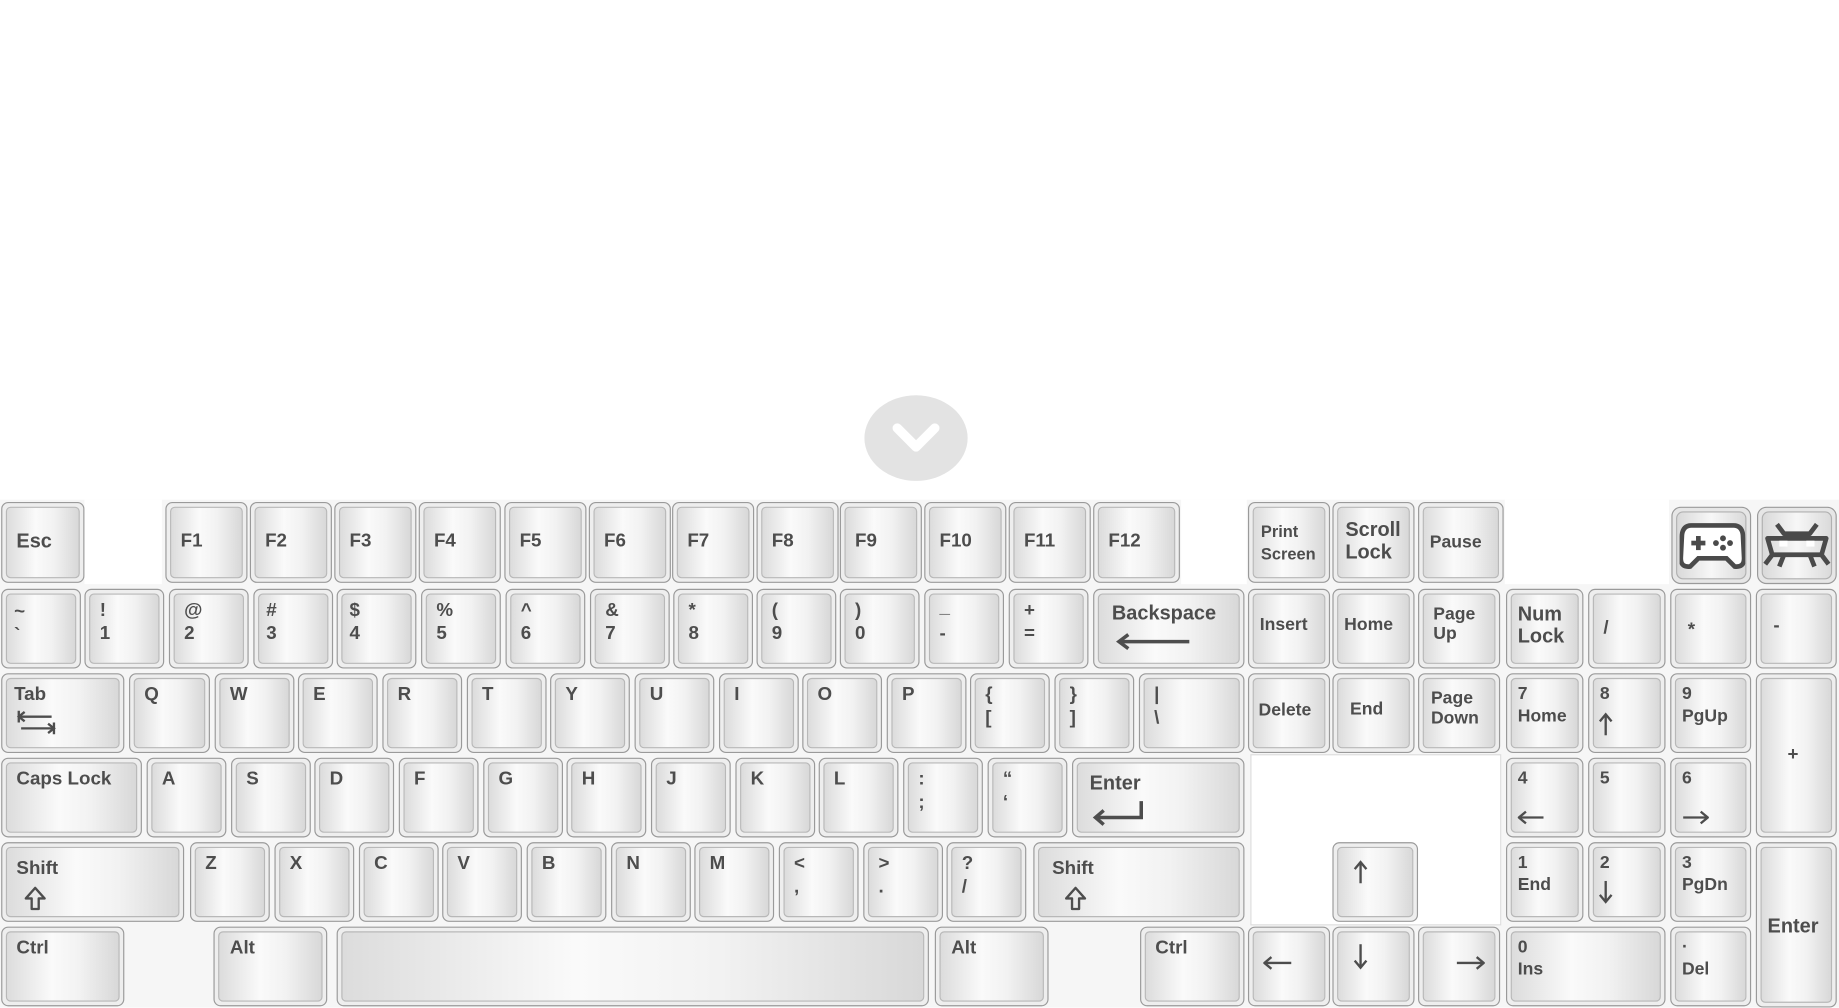 The height and width of the screenshot is (1008, 1839). I want to click on key-left-shift: Shift, so click(93, 882).